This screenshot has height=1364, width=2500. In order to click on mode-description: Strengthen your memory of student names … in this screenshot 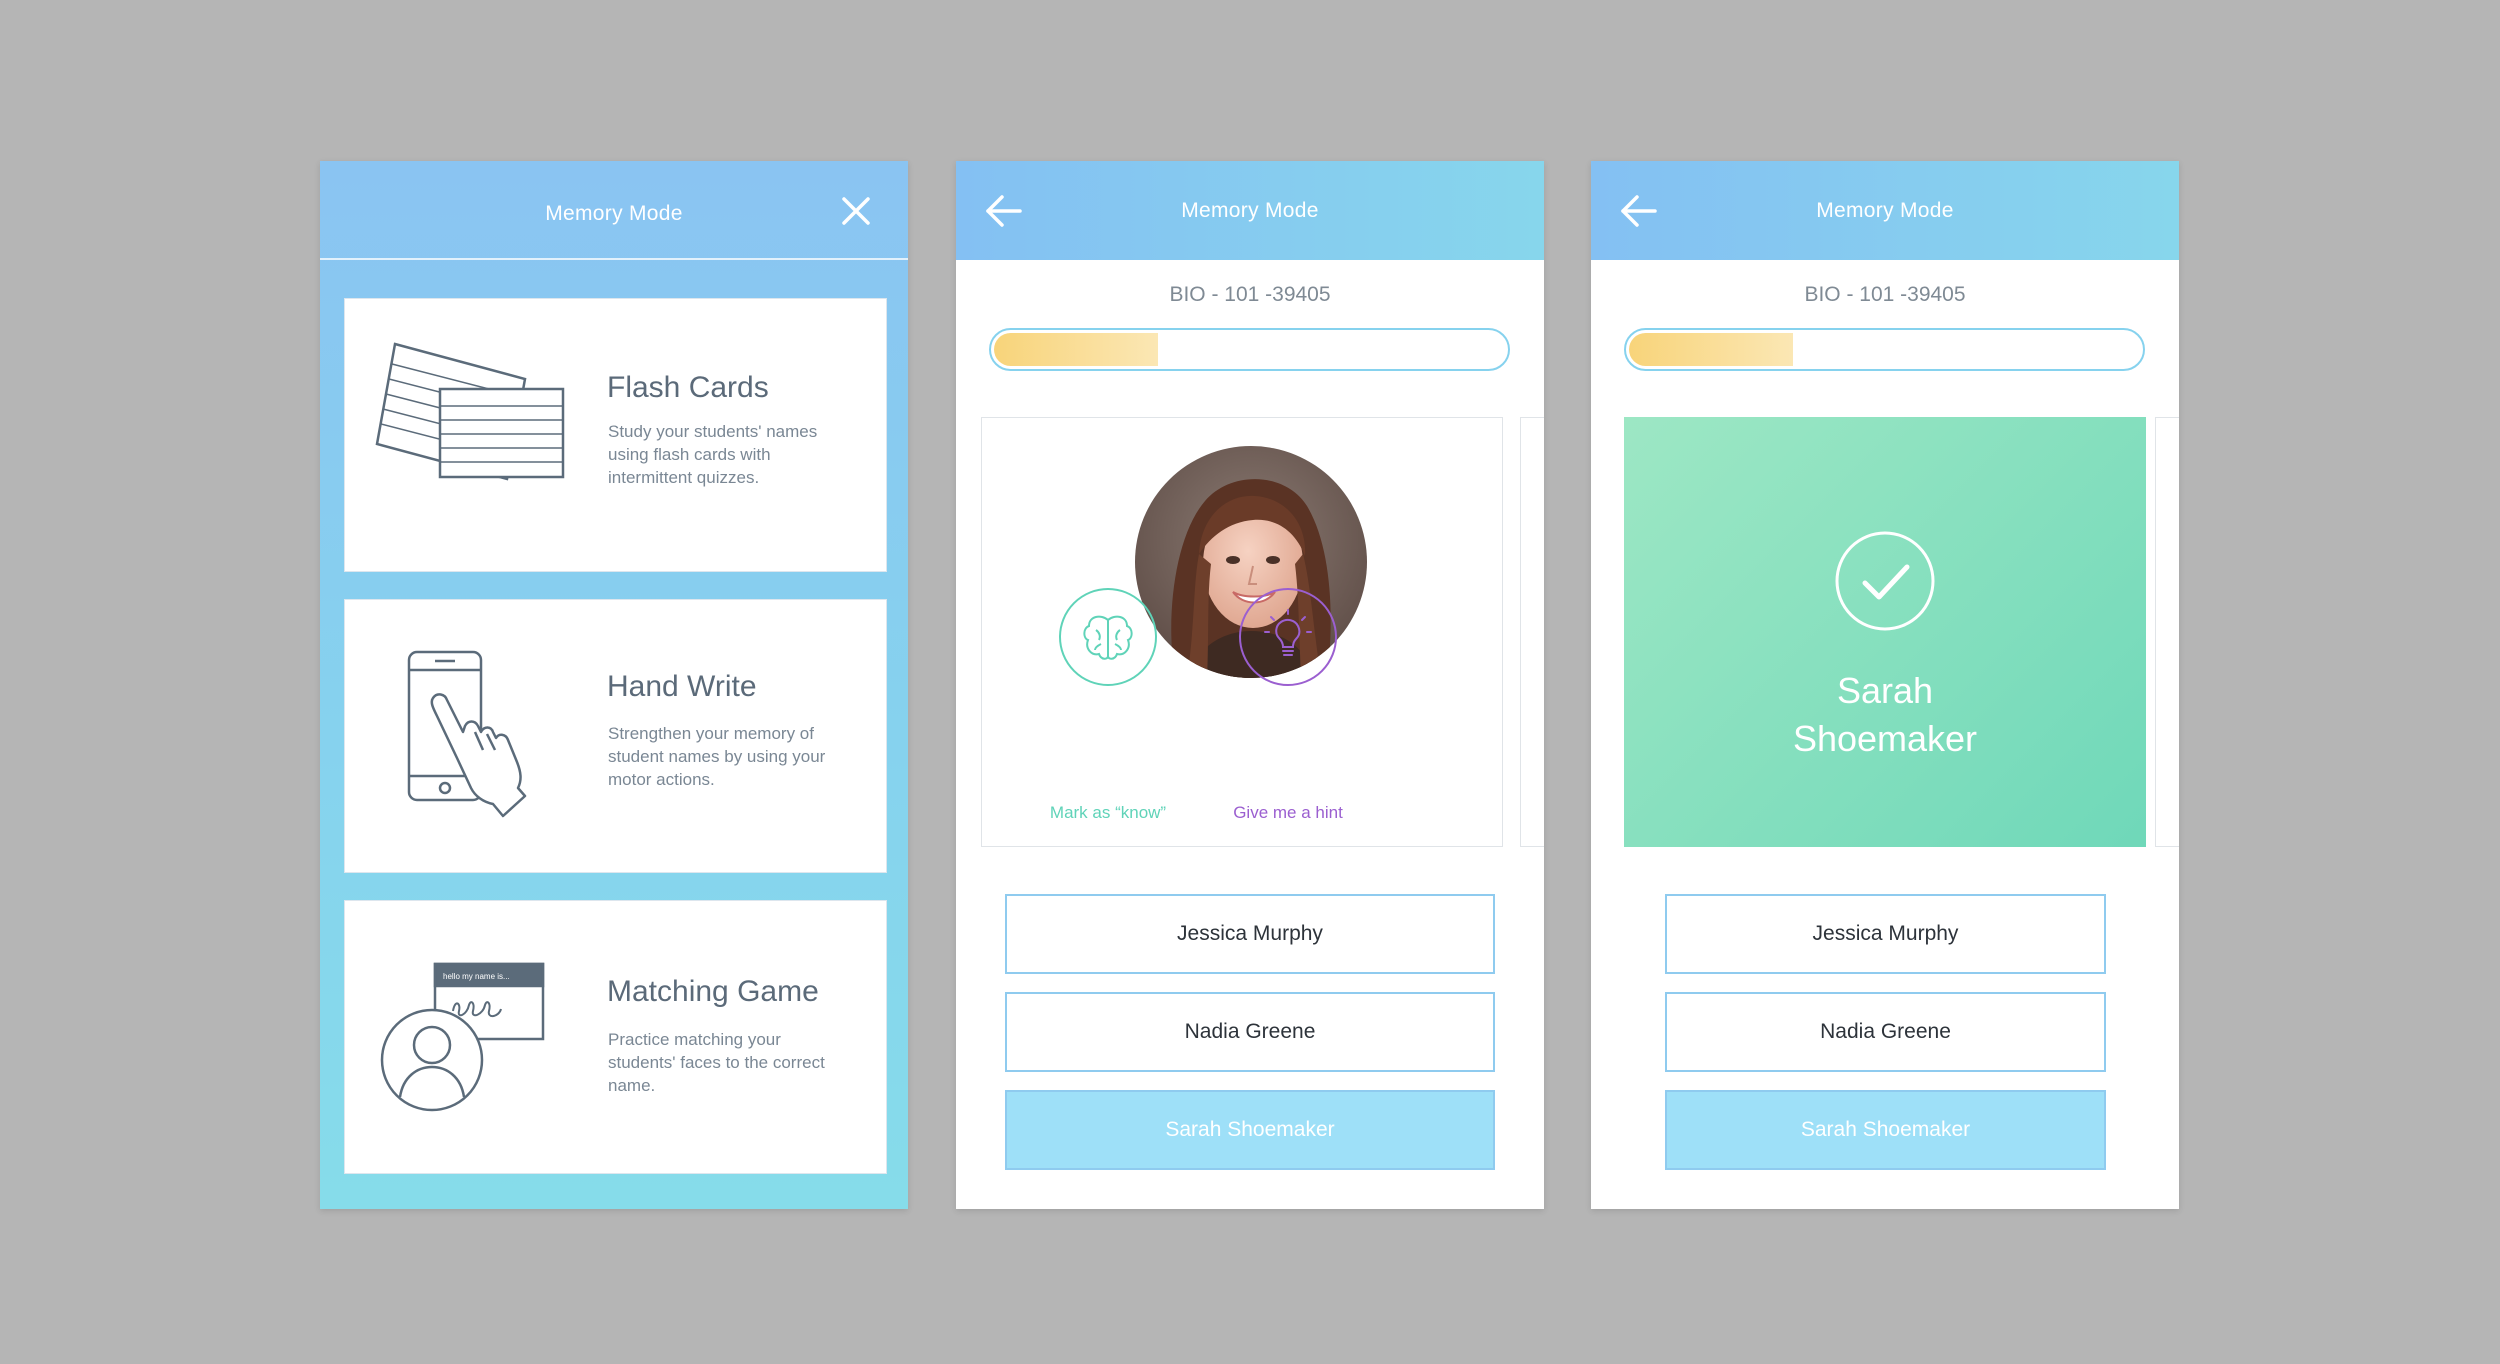, I will do `click(717, 756)`.